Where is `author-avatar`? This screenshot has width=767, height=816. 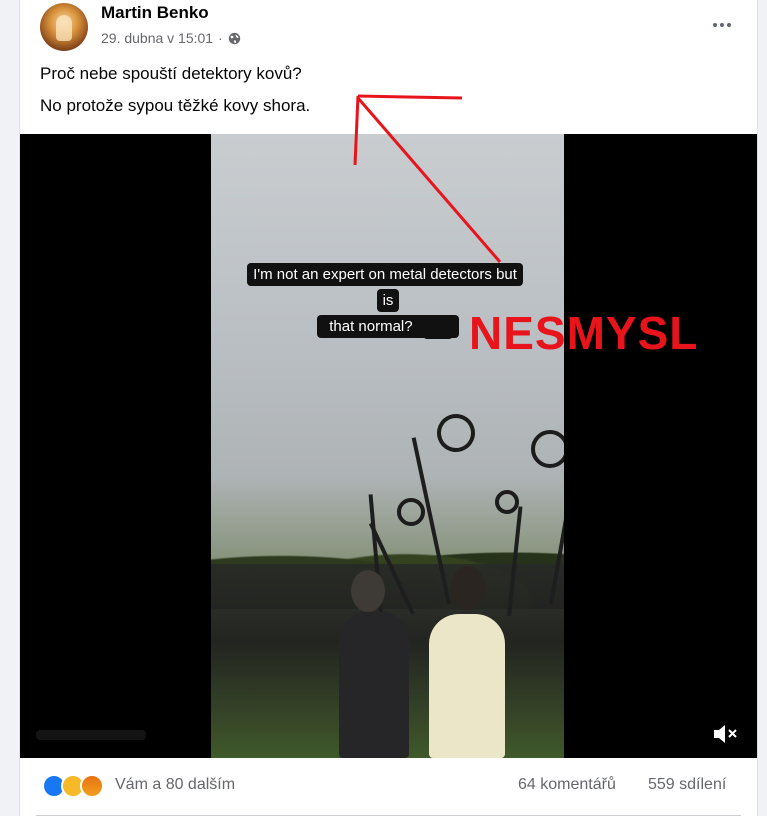
author-avatar is located at coordinates (64, 27).